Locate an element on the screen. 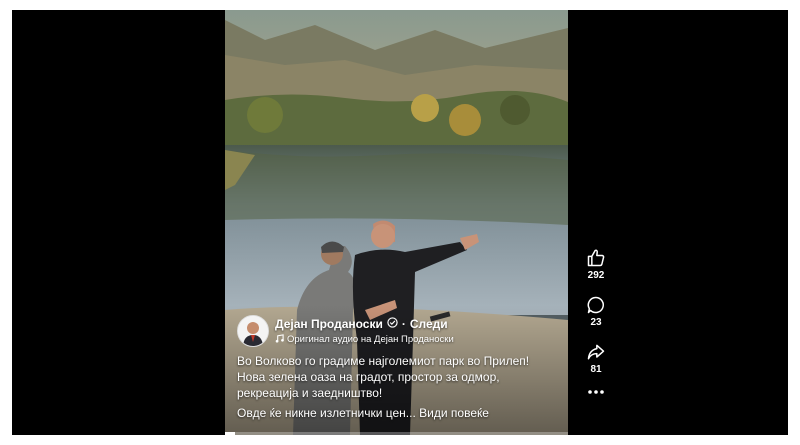 The height and width of the screenshot is (445, 800). action-rail: 292 23 81 is located at coordinates (596, 328).